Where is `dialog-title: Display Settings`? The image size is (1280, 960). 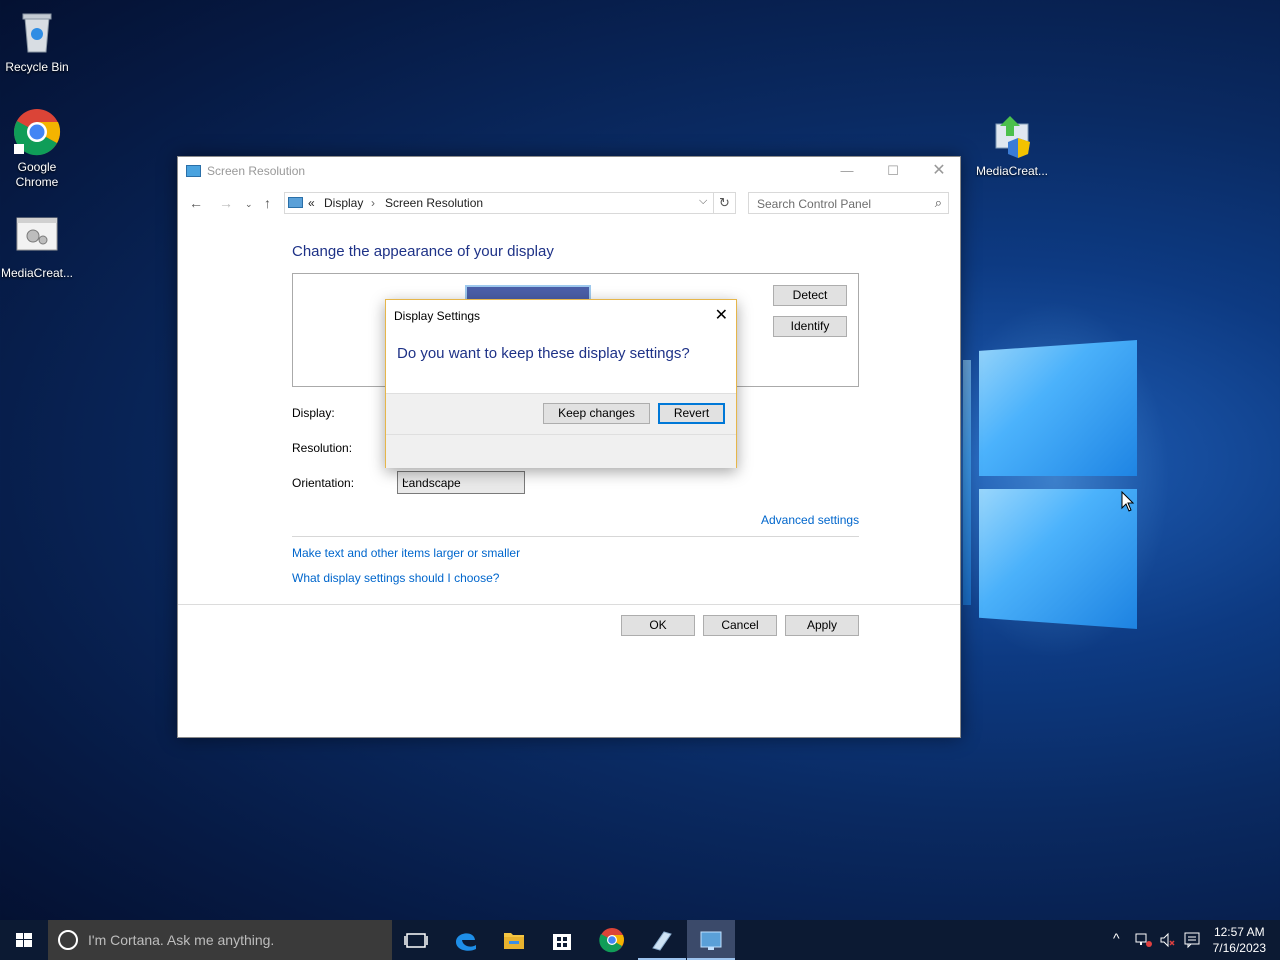 dialog-title: Display Settings is located at coordinates (437, 316).